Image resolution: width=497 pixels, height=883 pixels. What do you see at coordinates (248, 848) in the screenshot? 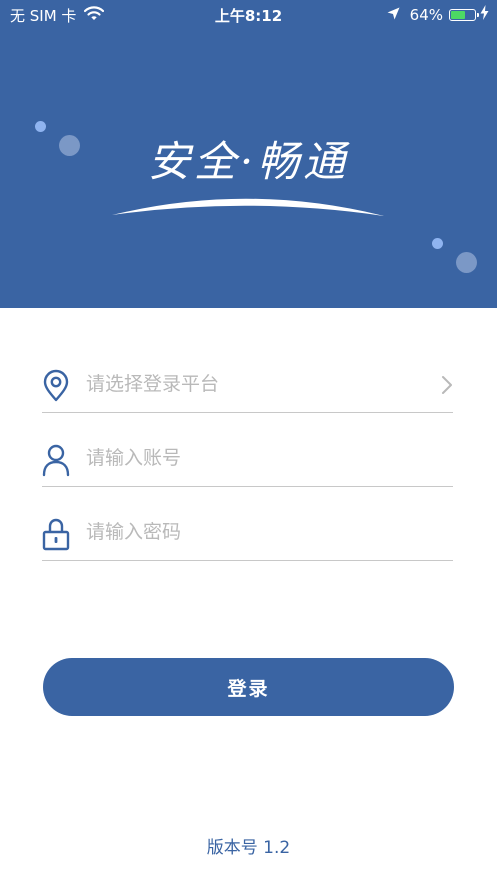
I see `version-label: 版本号 1.2` at bounding box center [248, 848].